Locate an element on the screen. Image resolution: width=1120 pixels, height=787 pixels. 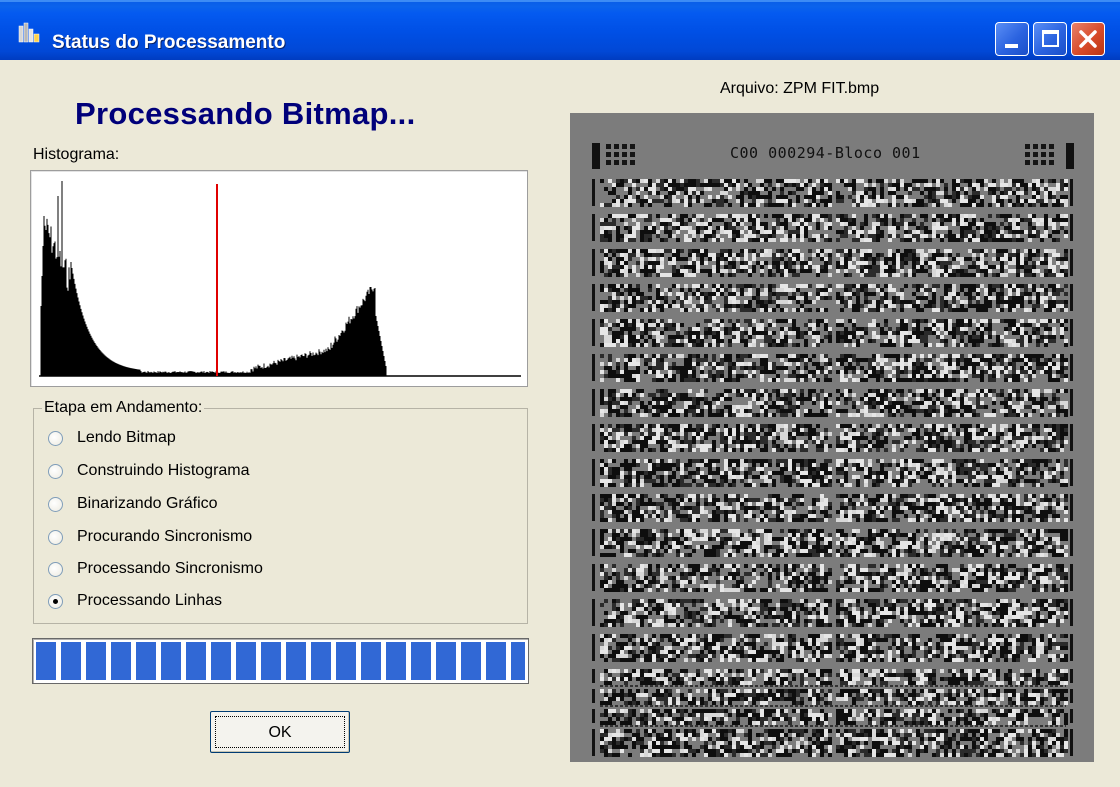
radio-button-checked is located at coordinates (55, 601).